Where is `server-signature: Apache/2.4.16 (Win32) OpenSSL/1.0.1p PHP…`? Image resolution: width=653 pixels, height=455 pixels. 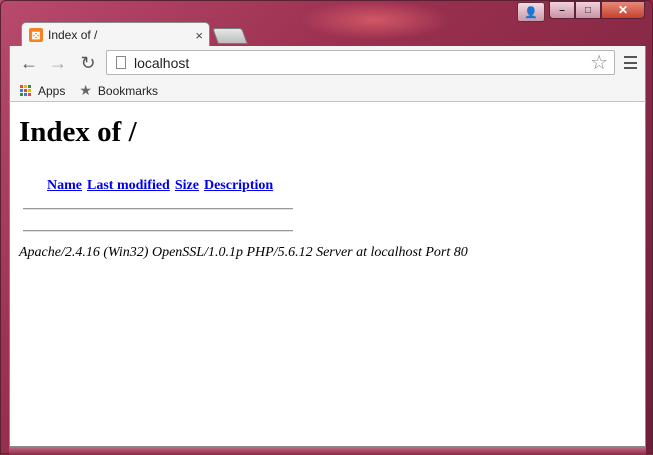 server-signature: Apache/2.4.16 (Win32) OpenSSL/1.0.1p PHP… is located at coordinates (243, 252).